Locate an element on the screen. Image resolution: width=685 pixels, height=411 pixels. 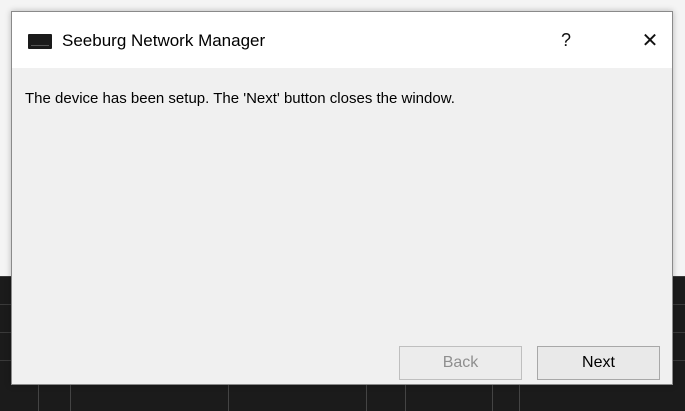
title-bar: Seeburg Network Manager ? ✕ is located at coordinates (342, 40).